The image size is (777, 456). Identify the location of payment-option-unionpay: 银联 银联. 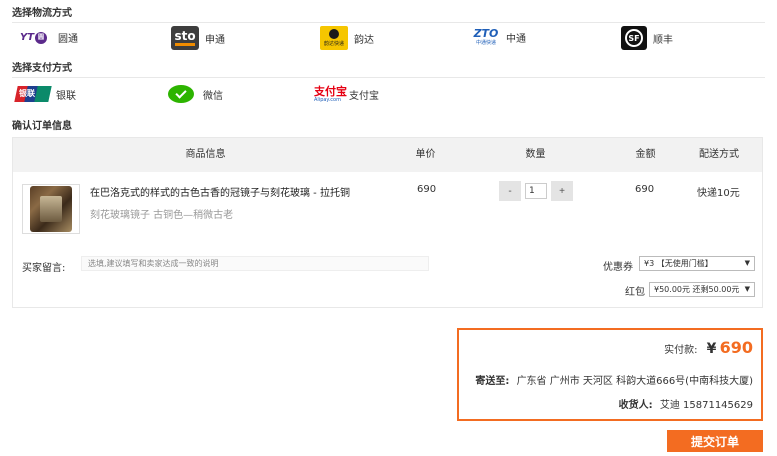
(45, 94).